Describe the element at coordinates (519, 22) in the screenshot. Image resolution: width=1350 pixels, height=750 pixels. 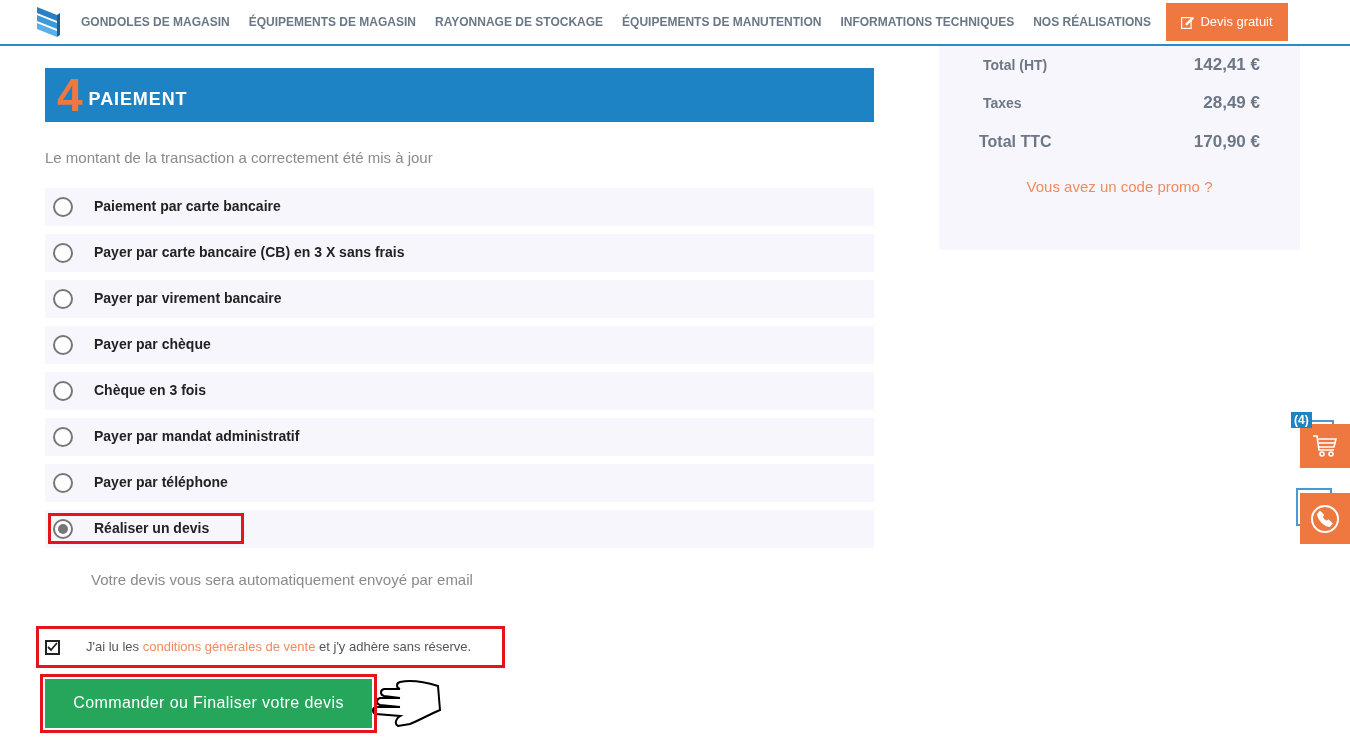
I see `nav-link: RAYONNAGE DE STOCKAGE` at that location.